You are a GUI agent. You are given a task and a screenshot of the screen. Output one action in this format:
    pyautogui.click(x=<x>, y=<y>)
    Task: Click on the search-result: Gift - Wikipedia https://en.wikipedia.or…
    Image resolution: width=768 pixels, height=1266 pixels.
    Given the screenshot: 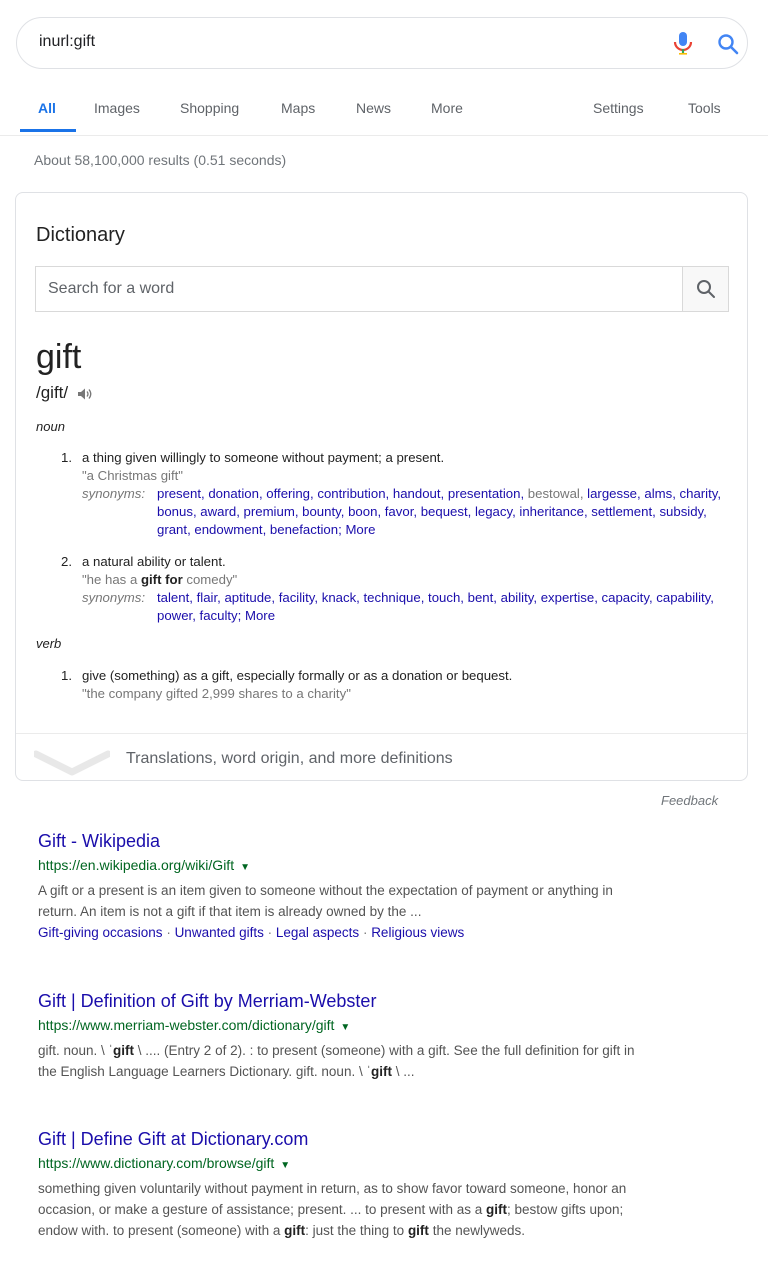 What is the action you would take?
    pyautogui.click(x=388, y=886)
    